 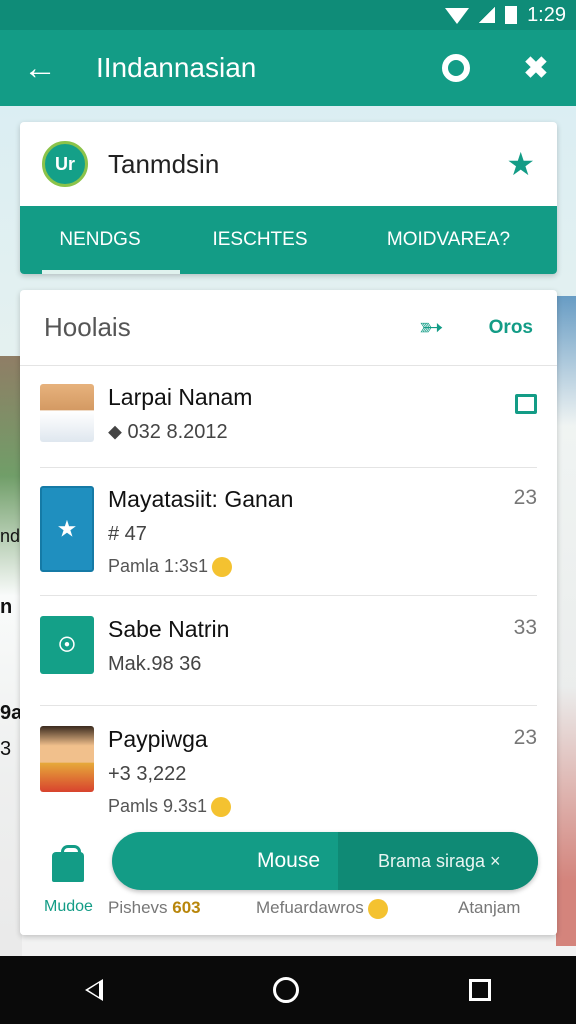 I want to click on logo-text: Ur, so click(x=64, y=163).